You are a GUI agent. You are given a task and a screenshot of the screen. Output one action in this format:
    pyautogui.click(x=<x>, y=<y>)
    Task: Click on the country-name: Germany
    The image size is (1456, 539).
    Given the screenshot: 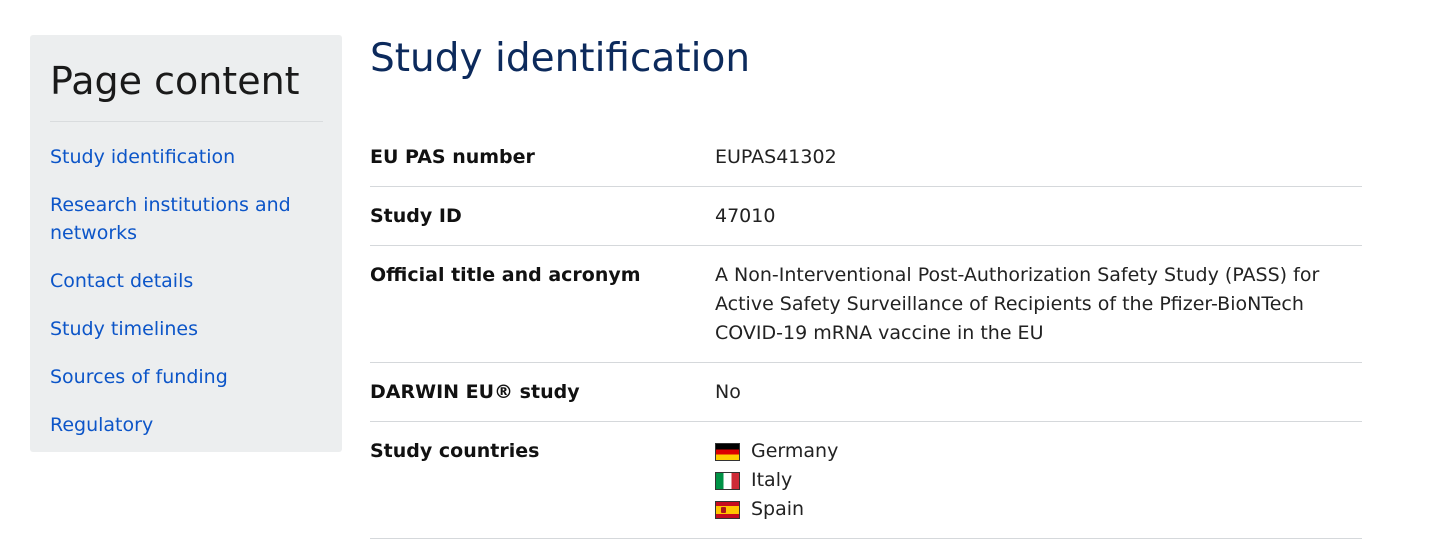 What is the action you would take?
    pyautogui.click(x=795, y=451)
    